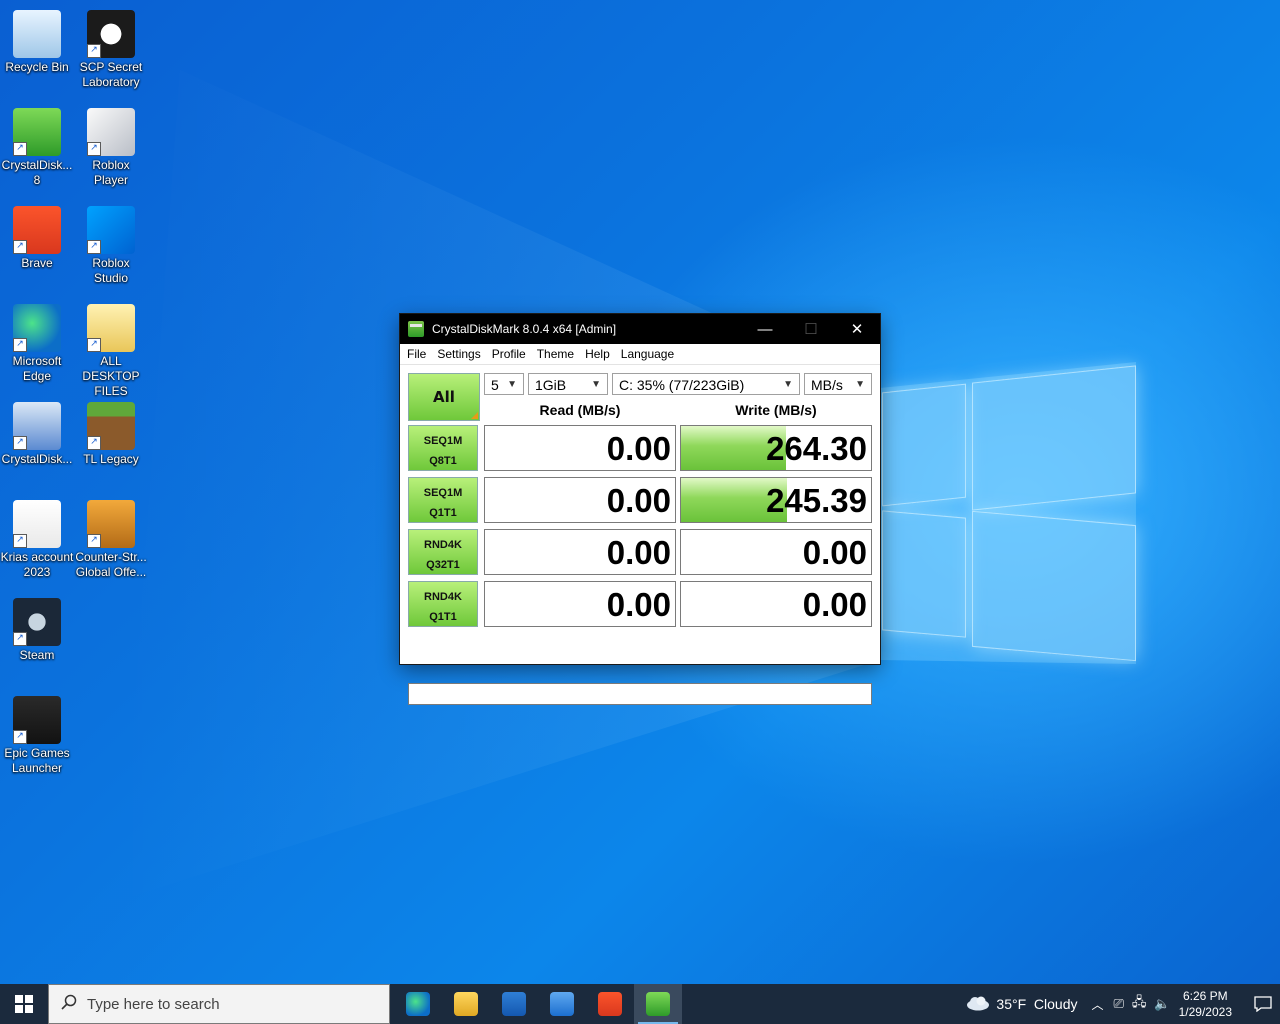 The image size is (1280, 1024). What do you see at coordinates (640, 329) in the screenshot?
I see `title-bar: CrystalDiskMark 8.0.4 x64 [Admin] — ☐ ✕` at bounding box center [640, 329].